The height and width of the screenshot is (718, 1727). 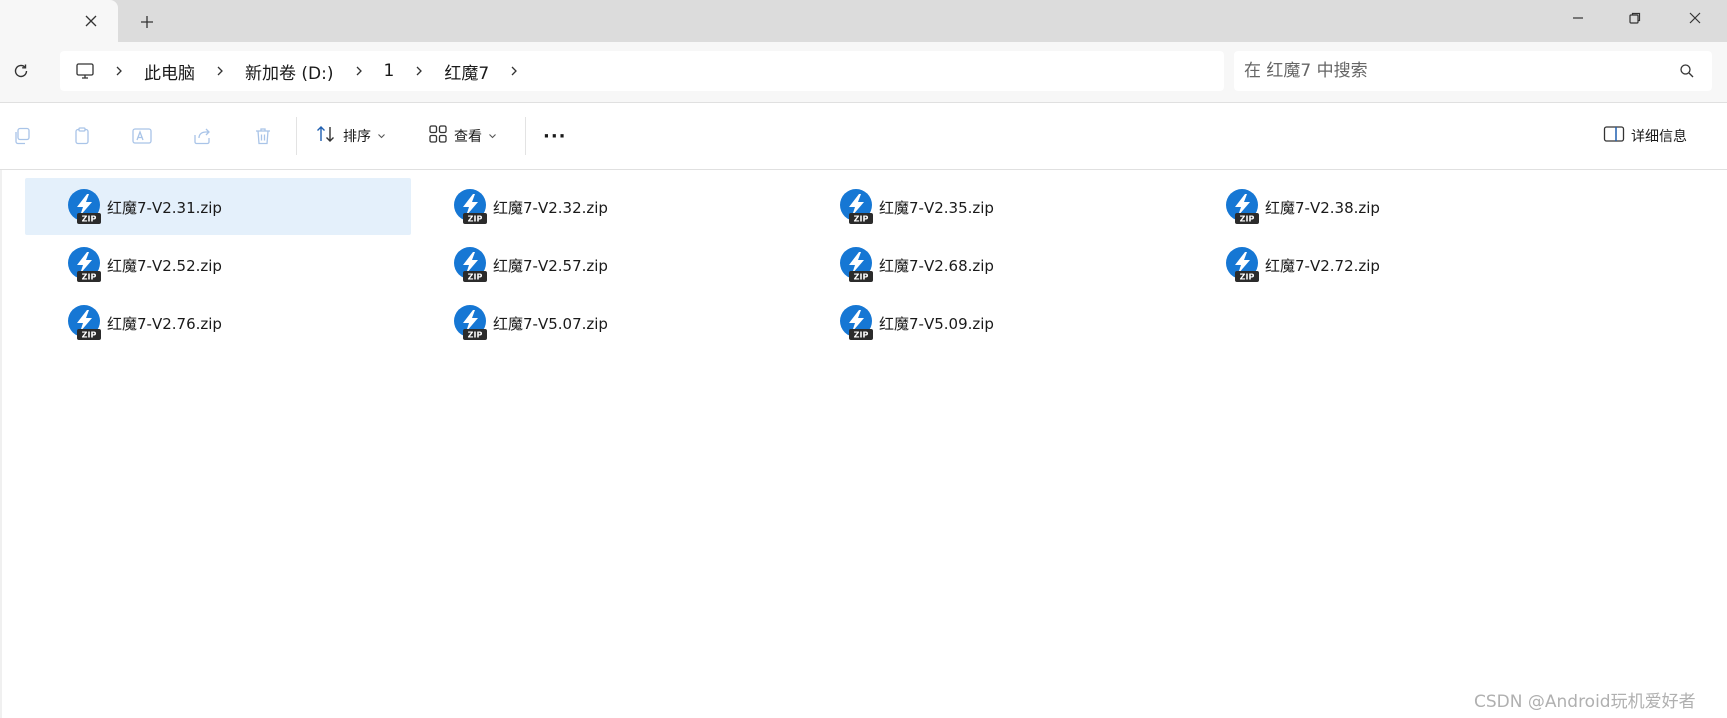 I want to click on sort-label: 排序, so click(x=357, y=137).